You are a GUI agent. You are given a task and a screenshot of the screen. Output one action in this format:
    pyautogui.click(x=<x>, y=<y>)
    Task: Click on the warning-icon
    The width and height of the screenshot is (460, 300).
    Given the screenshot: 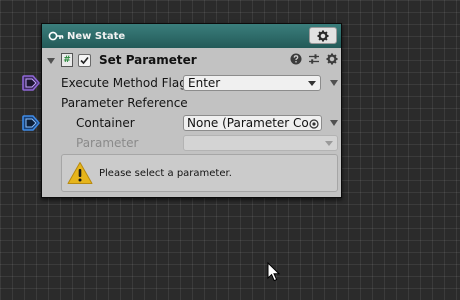 What is the action you would take?
    pyautogui.click(x=80, y=173)
    